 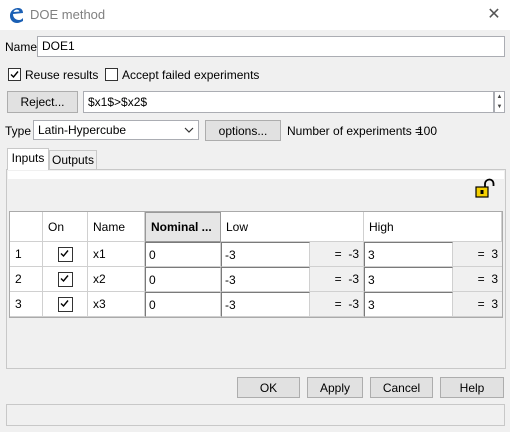 I want to click on title-bar: DOE method ✕, so click(x=255, y=15).